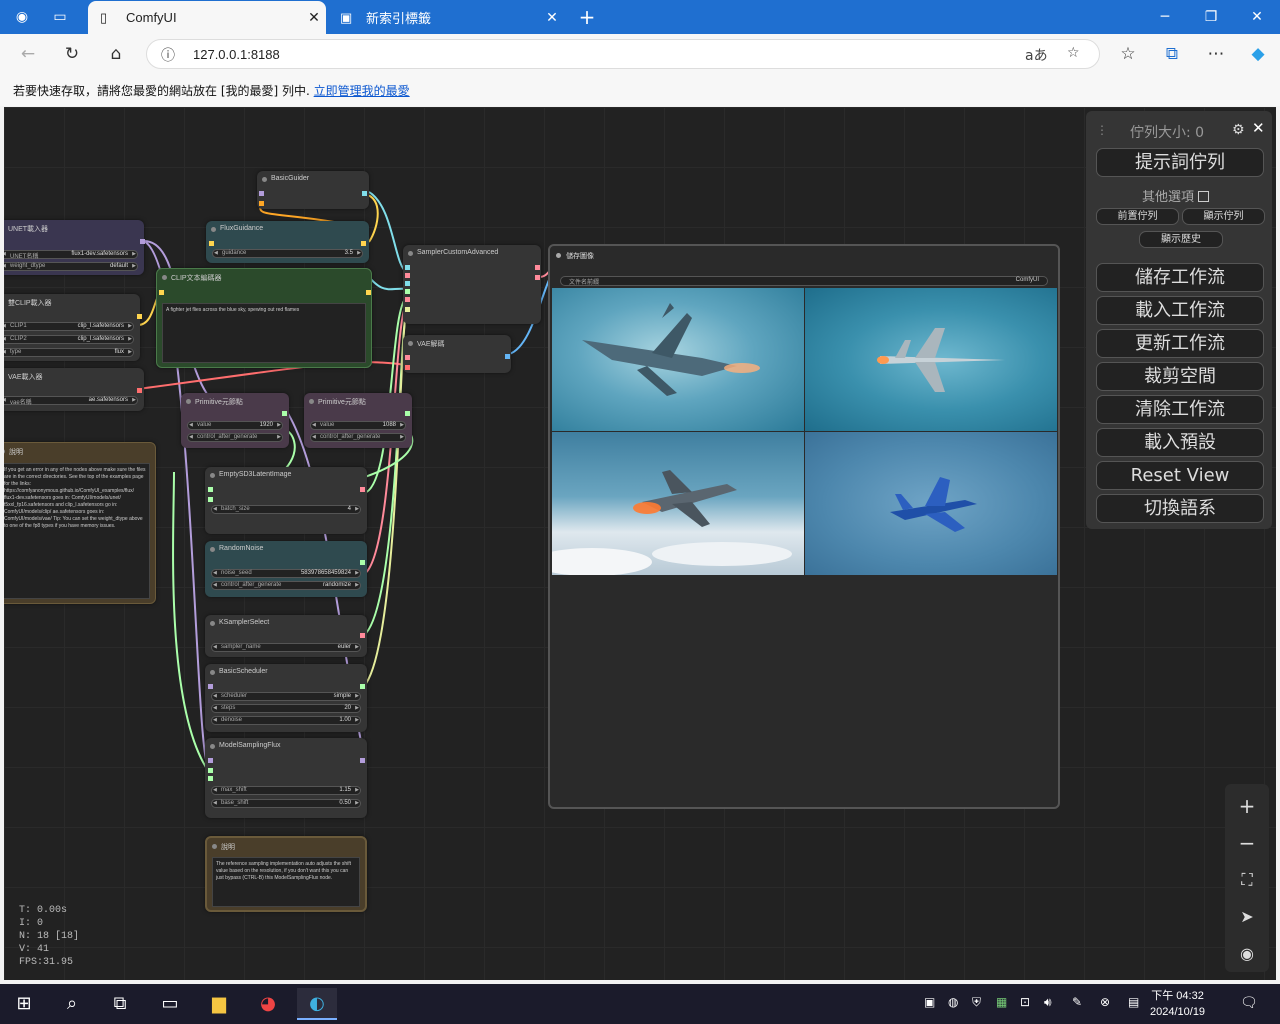  Describe the element at coordinates (1036, 55) in the screenshot. I see `read-aloud-icon: aあ` at that location.